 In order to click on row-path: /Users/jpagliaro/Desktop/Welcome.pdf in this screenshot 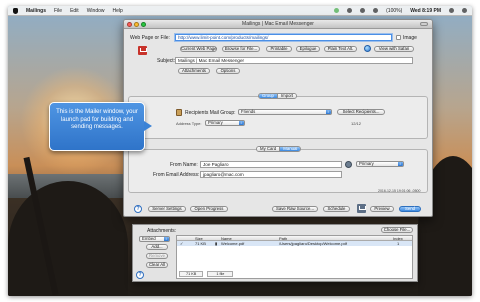, I will do `click(313, 243)`.